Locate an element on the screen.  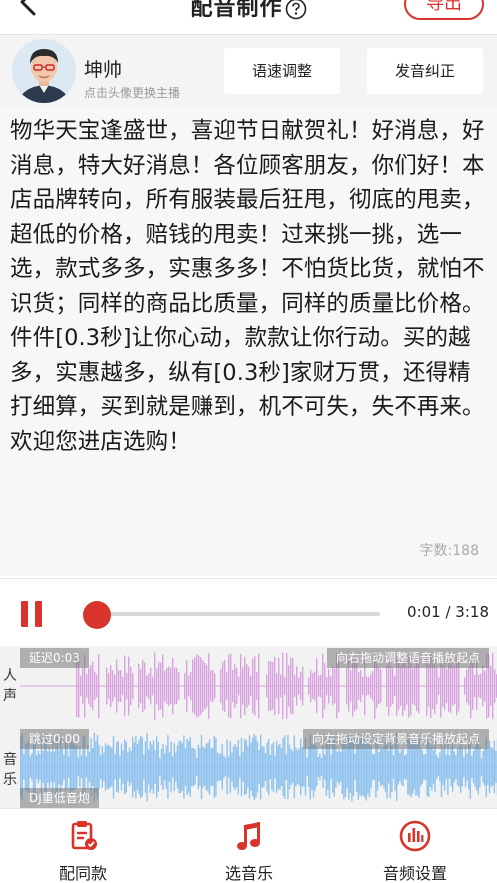
progress-thumb is located at coordinates (97, 615).